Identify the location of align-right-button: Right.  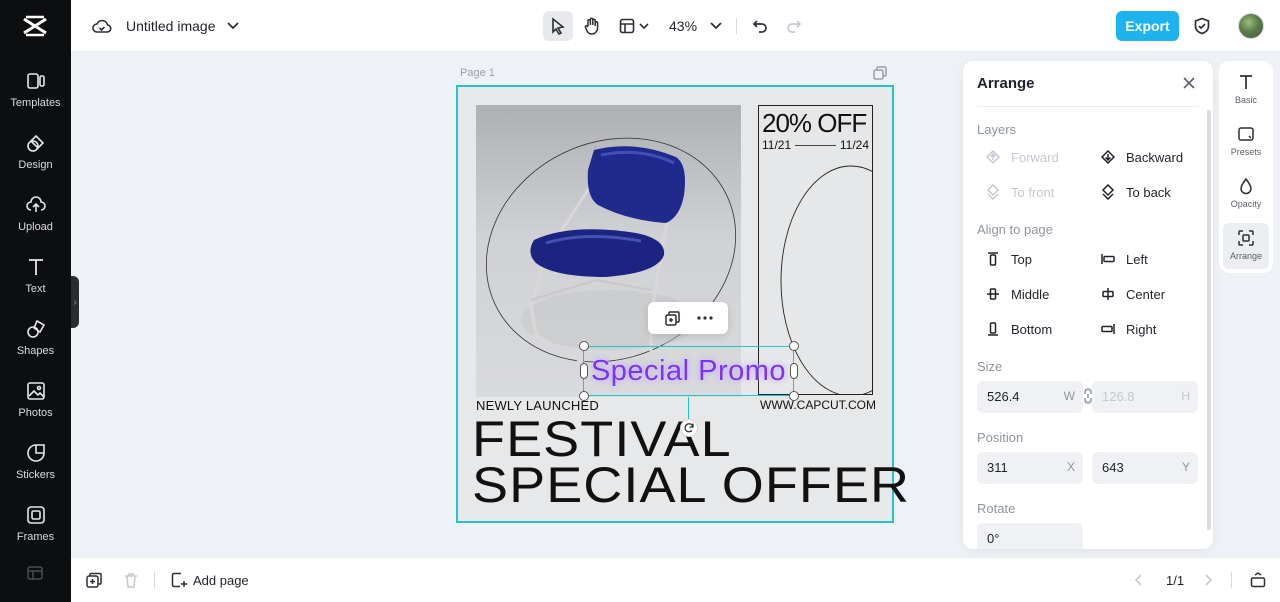
(1128, 329).